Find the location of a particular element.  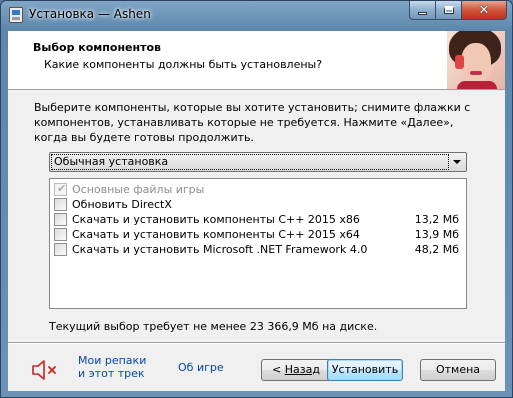

about-game-link: Об игре is located at coordinates (201, 367).